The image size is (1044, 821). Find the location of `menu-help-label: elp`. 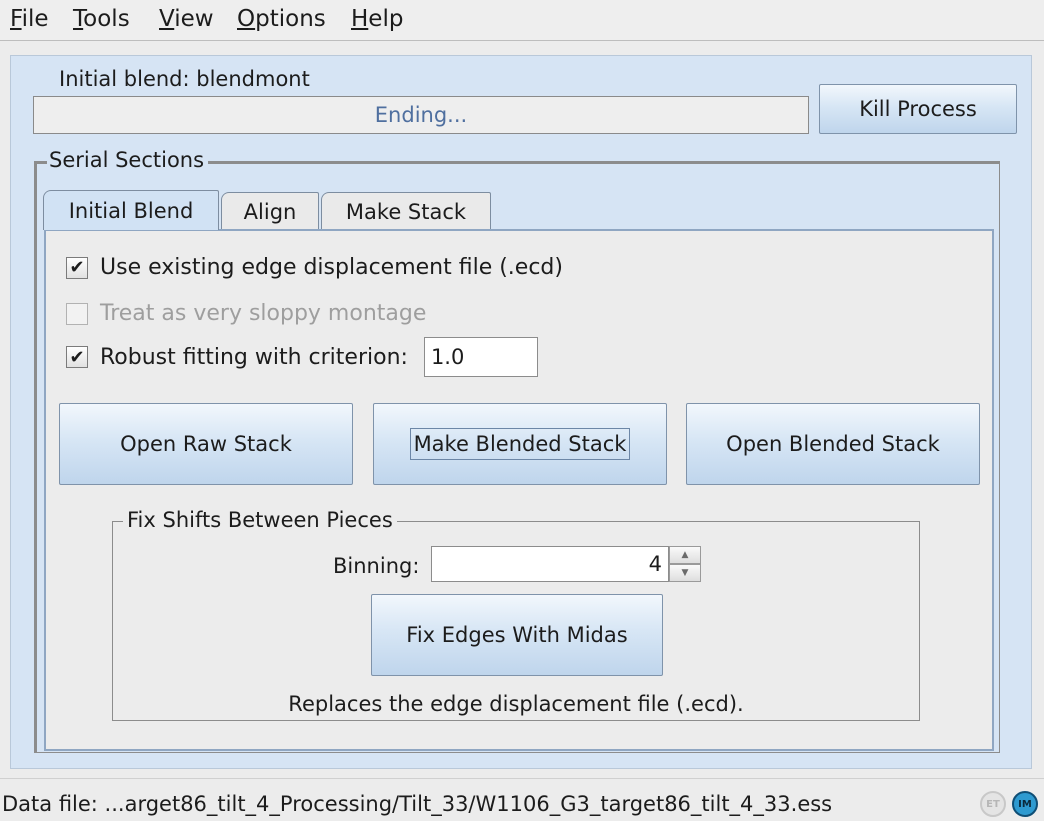

menu-help-label: elp is located at coordinates (386, 19).